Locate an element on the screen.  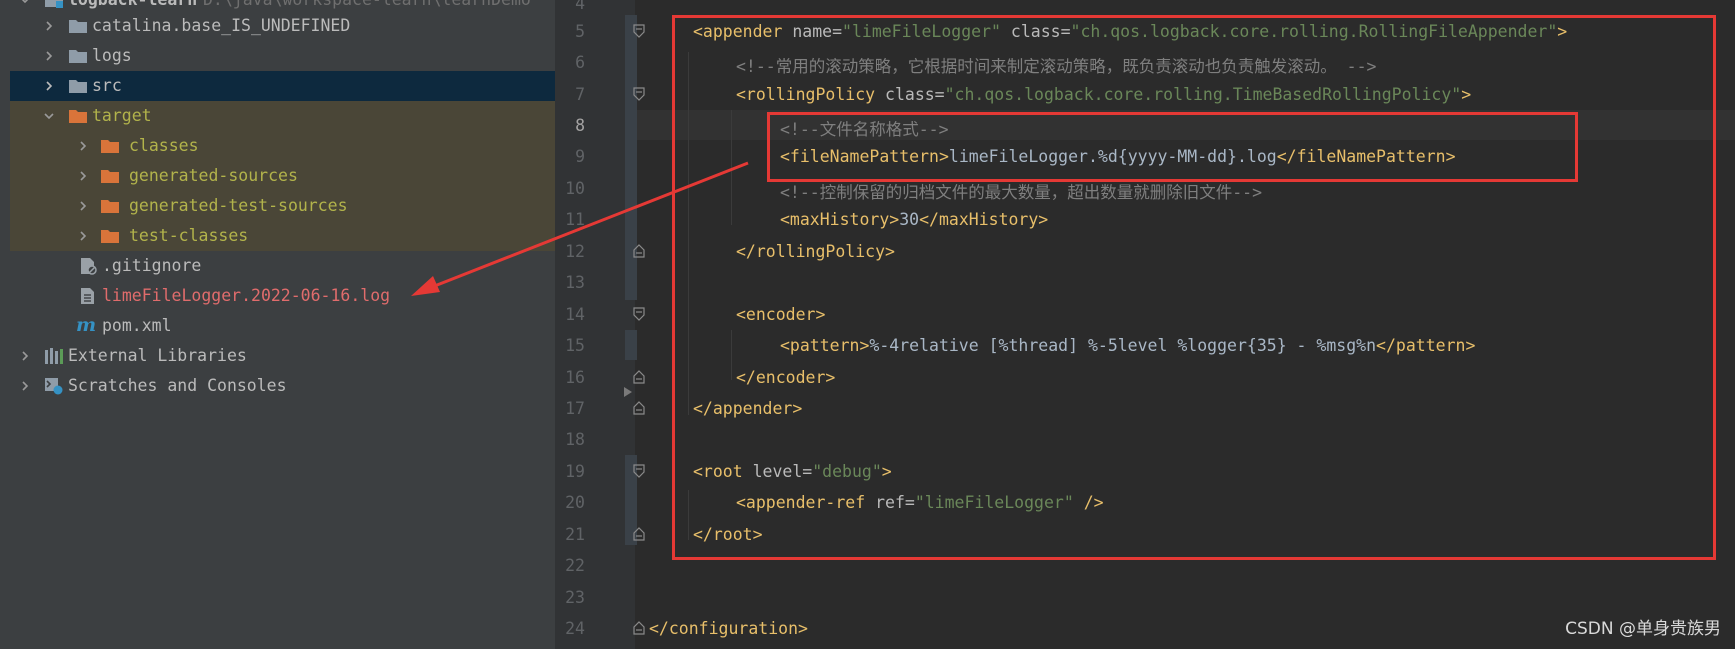
tree-item-label: catalina.base_IS_UNDEFINED is located at coordinates (221, 25).